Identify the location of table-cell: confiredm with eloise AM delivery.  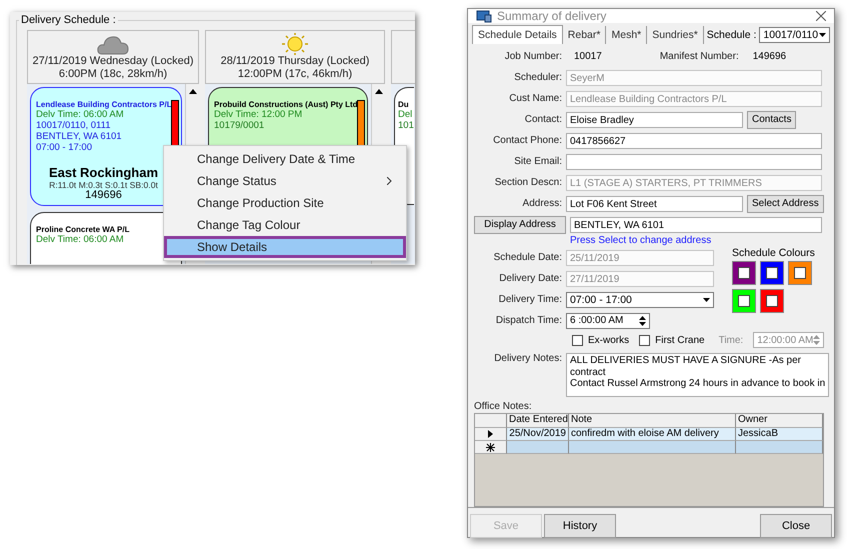
(652, 434).